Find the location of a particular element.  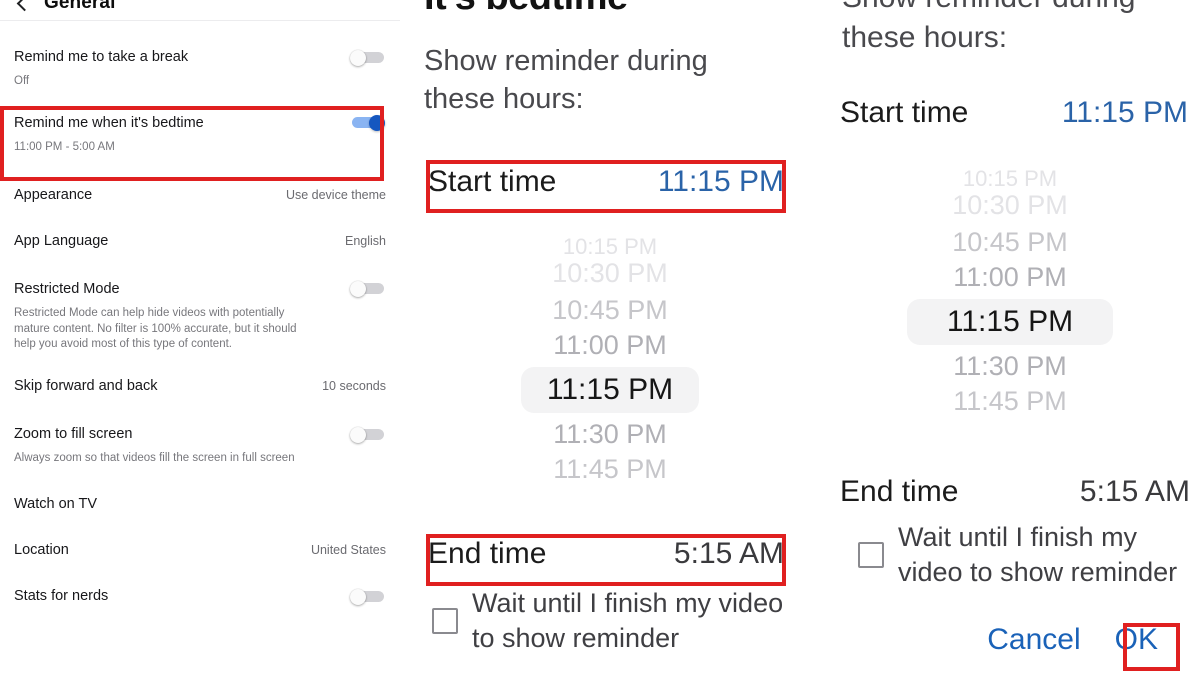

setting-subtext: 11:00 PM - 5:00 AM is located at coordinates (64, 146).